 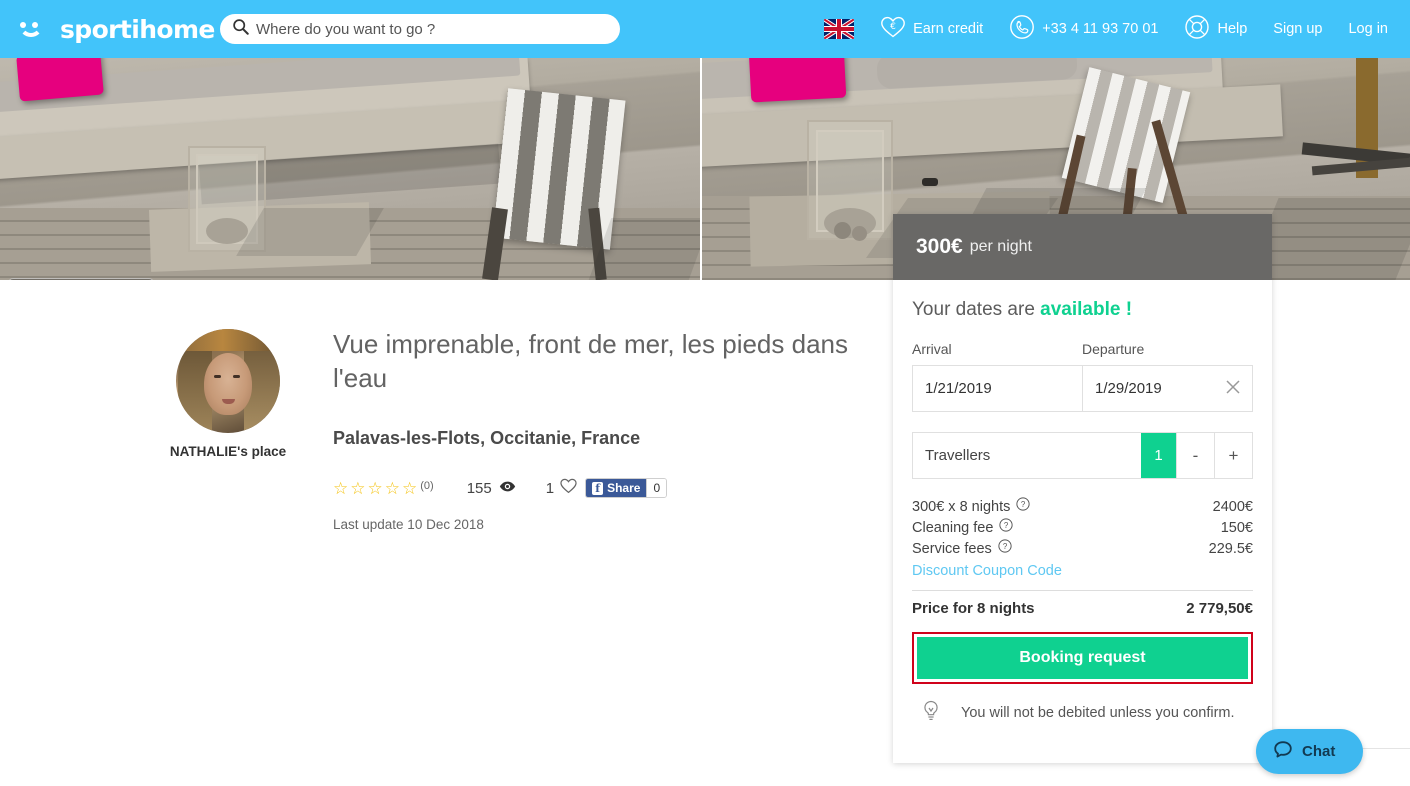 What do you see at coordinates (1082, 549) in the screenshot?
I see `fee-row: Service fees ? 229.5€` at bounding box center [1082, 549].